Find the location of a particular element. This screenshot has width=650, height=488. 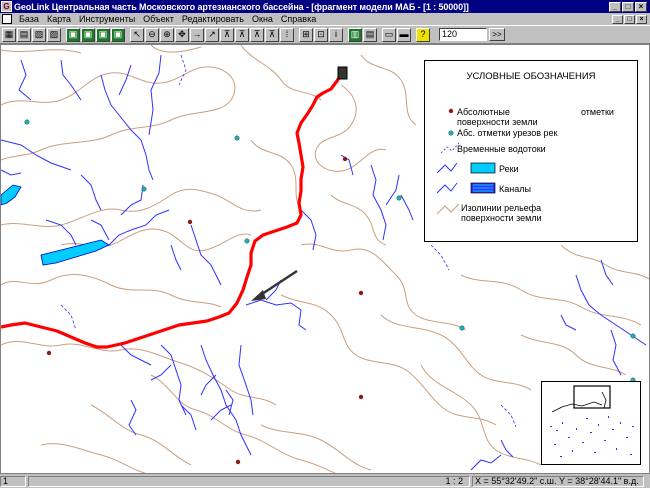

map-green-1-icon: ▣ is located at coordinates (73, 34).